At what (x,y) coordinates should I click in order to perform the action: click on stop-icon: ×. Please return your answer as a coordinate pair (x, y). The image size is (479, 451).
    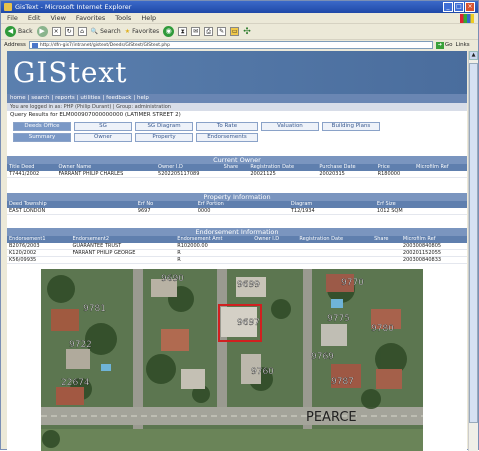
    Looking at the image, I should click on (56, 31).